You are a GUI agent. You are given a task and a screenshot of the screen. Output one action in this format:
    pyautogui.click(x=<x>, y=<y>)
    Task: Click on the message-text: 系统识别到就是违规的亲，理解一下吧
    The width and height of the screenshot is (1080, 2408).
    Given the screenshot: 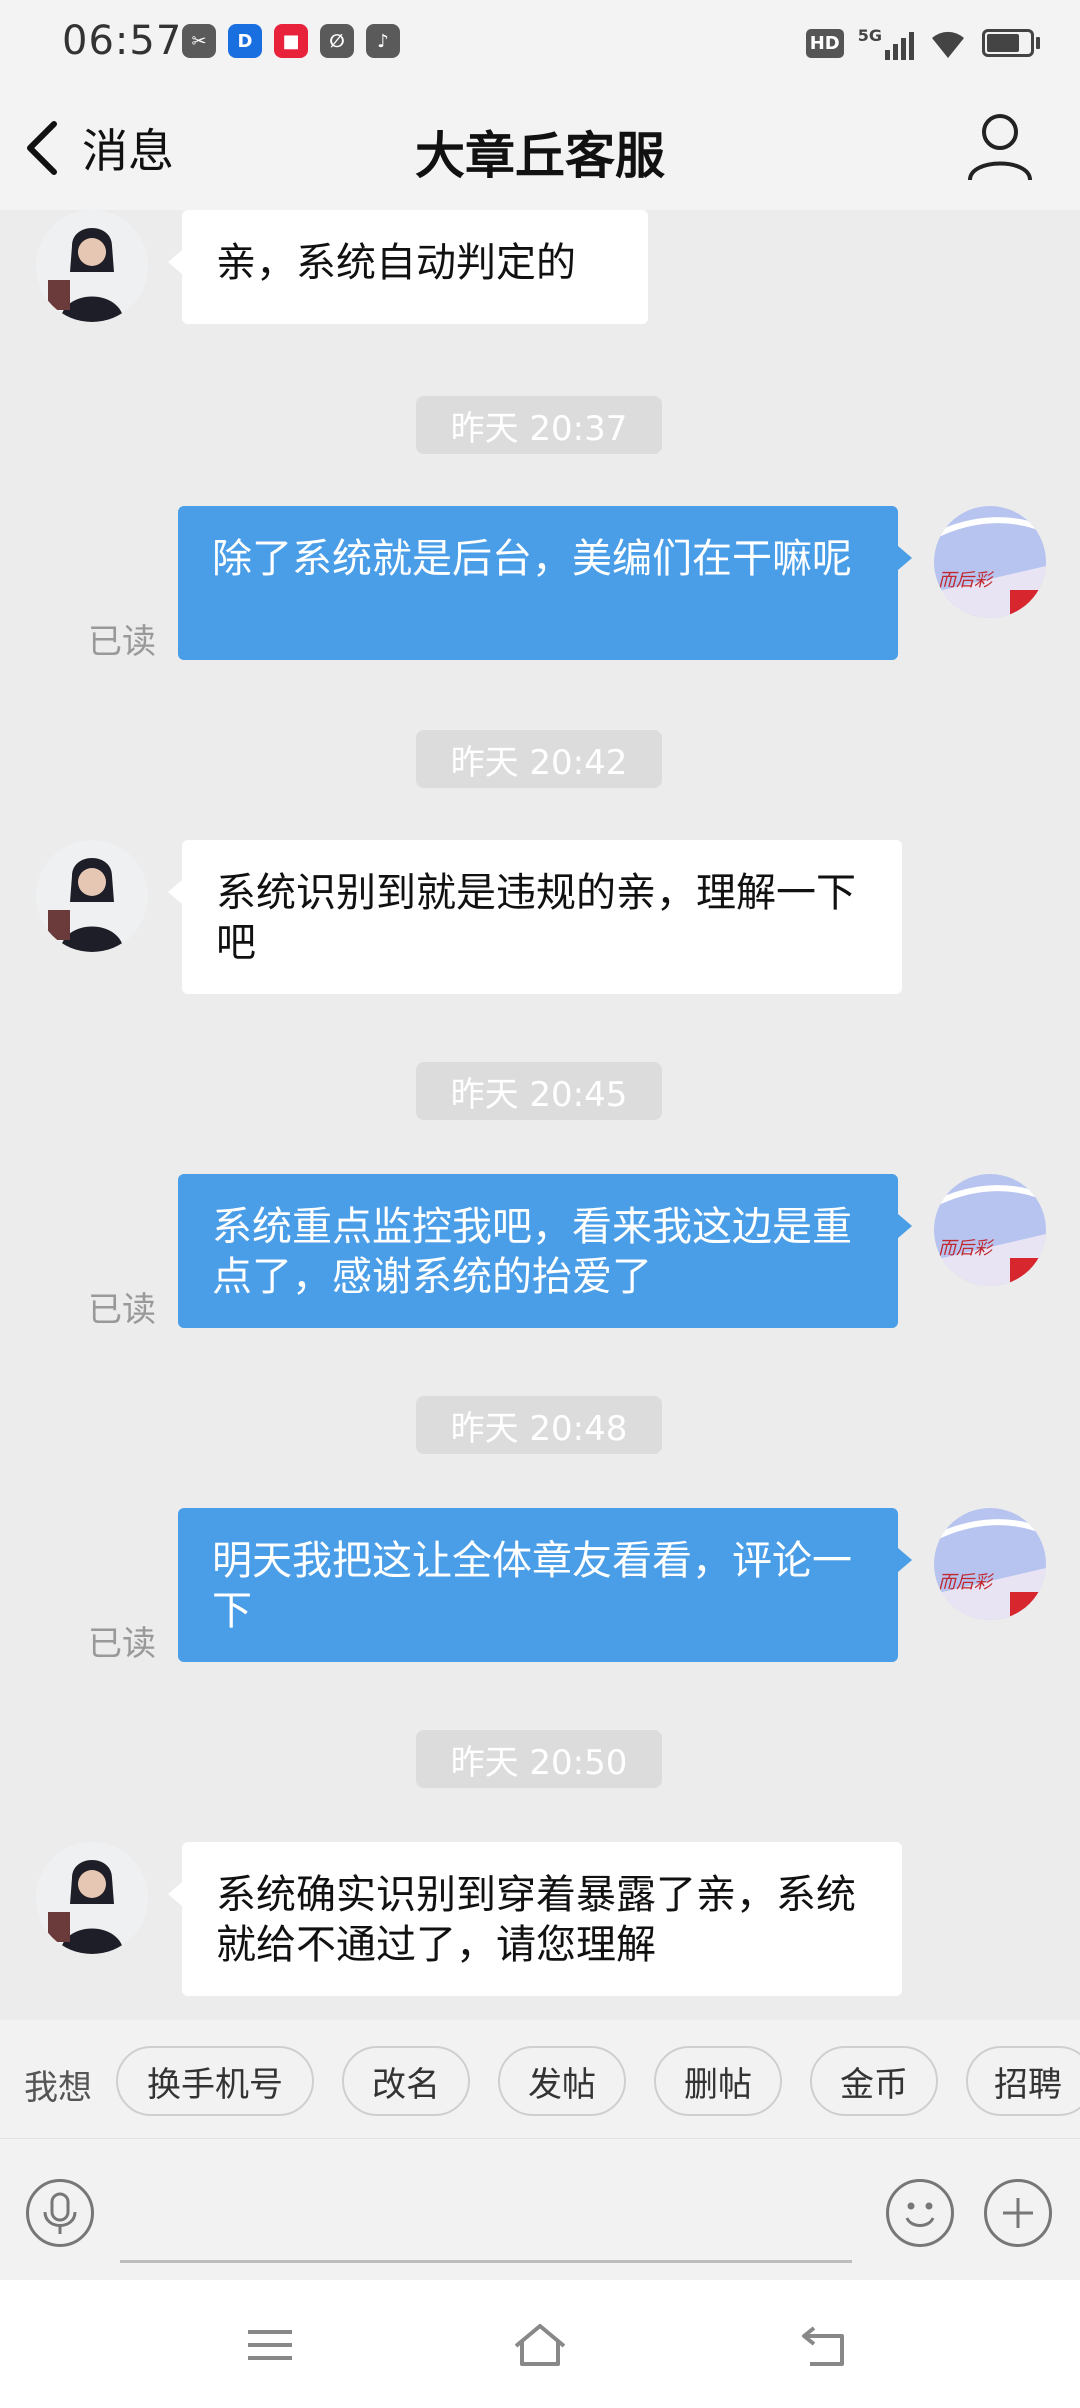 What is the action you would take?
    pyautogui.click(x=536, y=918)
    